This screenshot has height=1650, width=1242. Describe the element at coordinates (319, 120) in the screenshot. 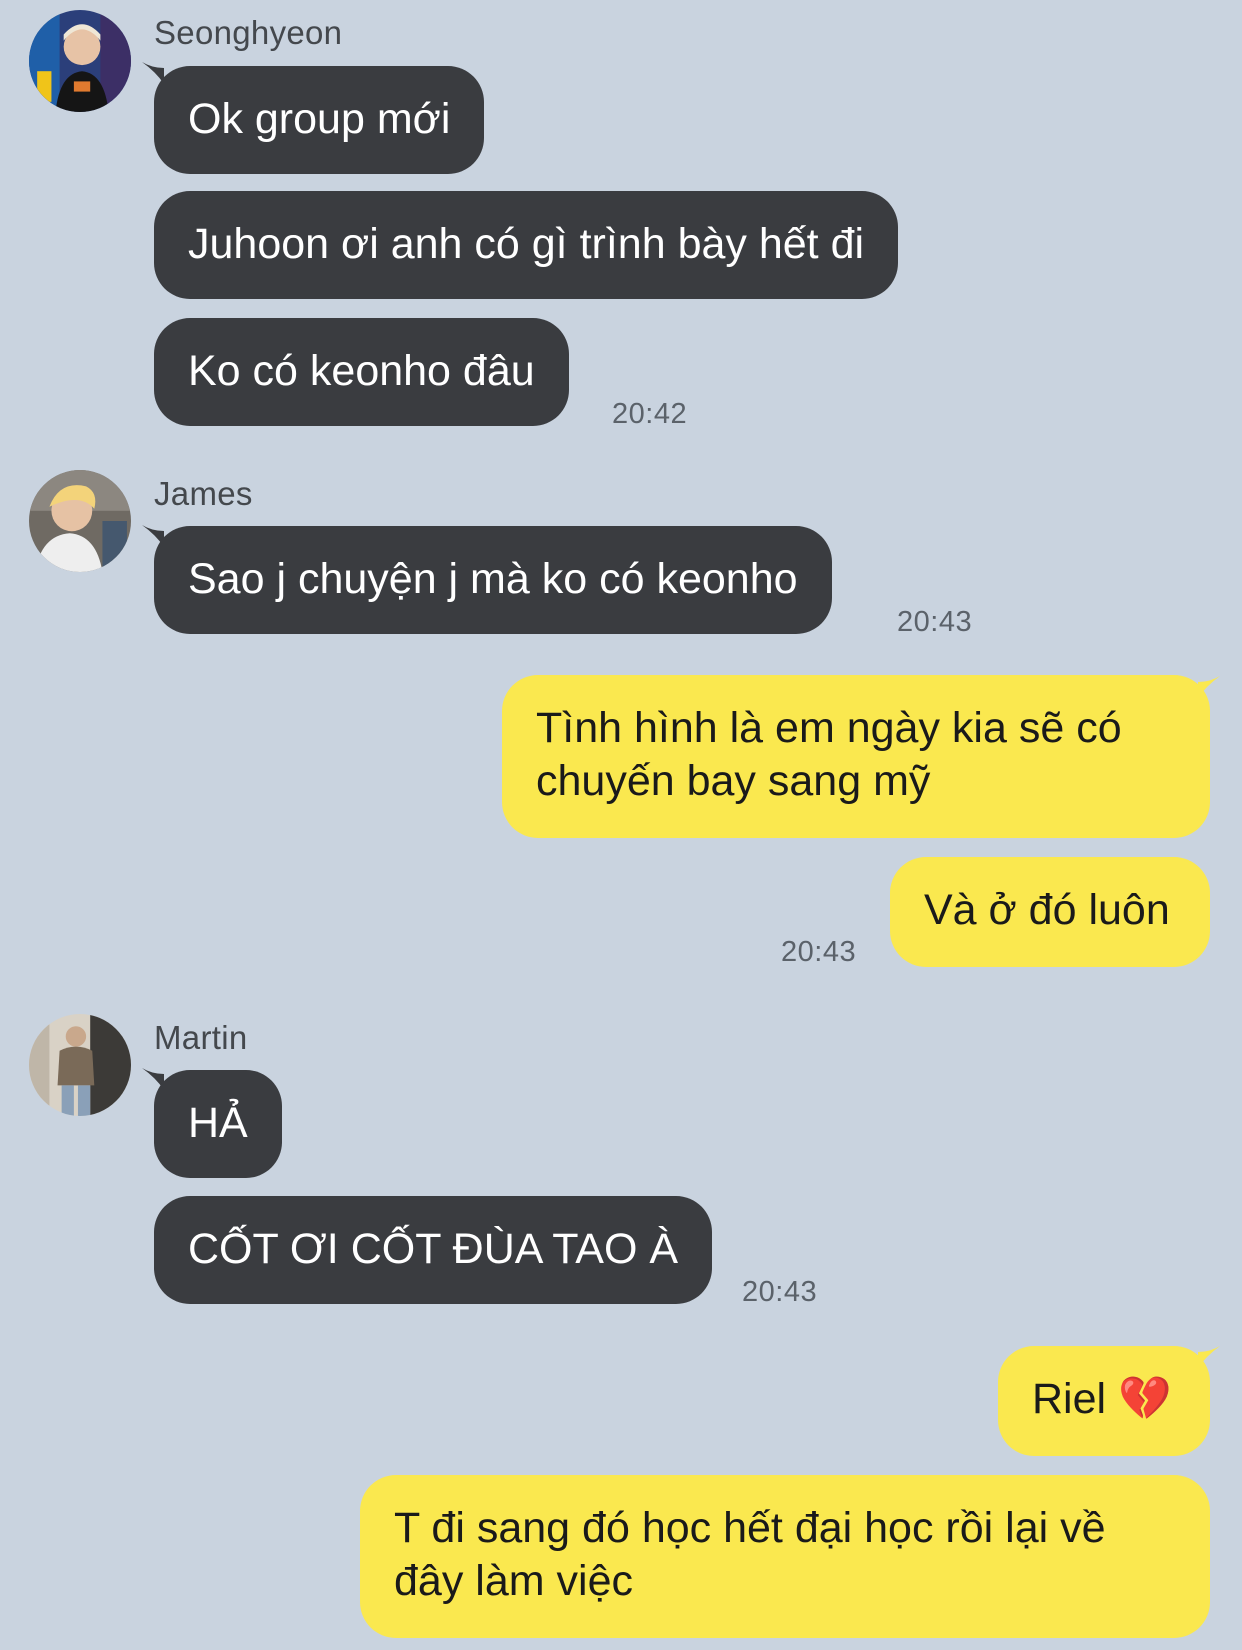

I see `message-bubble: Ok group mới` at that location.